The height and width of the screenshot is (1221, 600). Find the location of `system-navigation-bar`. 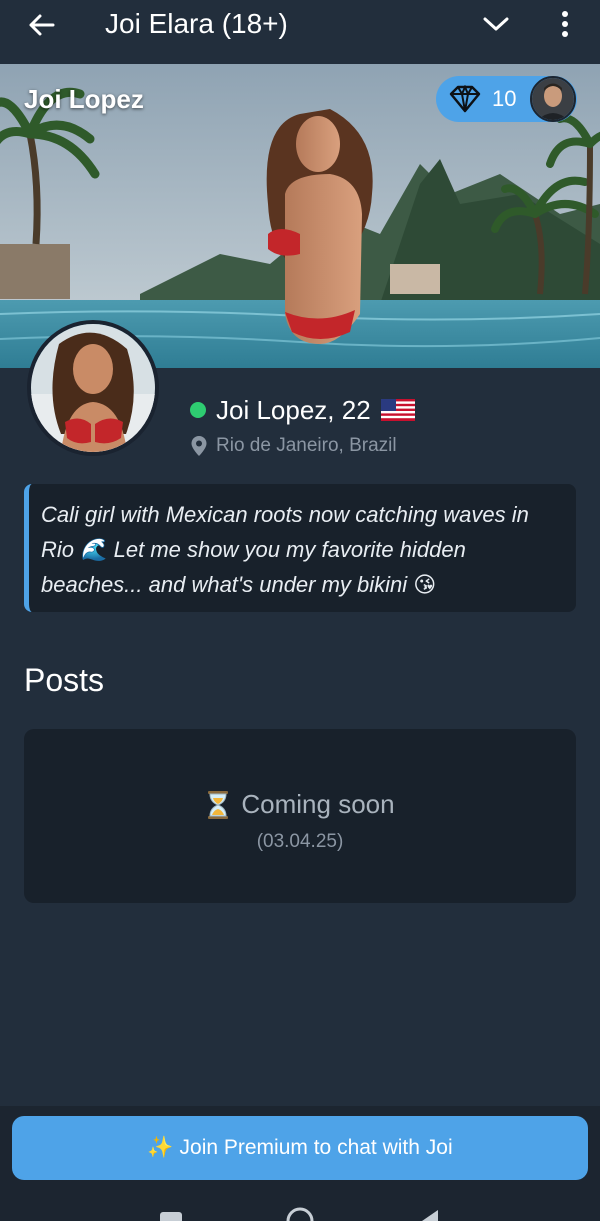

system-navigation-bar is located at coordinates (300, 1210).